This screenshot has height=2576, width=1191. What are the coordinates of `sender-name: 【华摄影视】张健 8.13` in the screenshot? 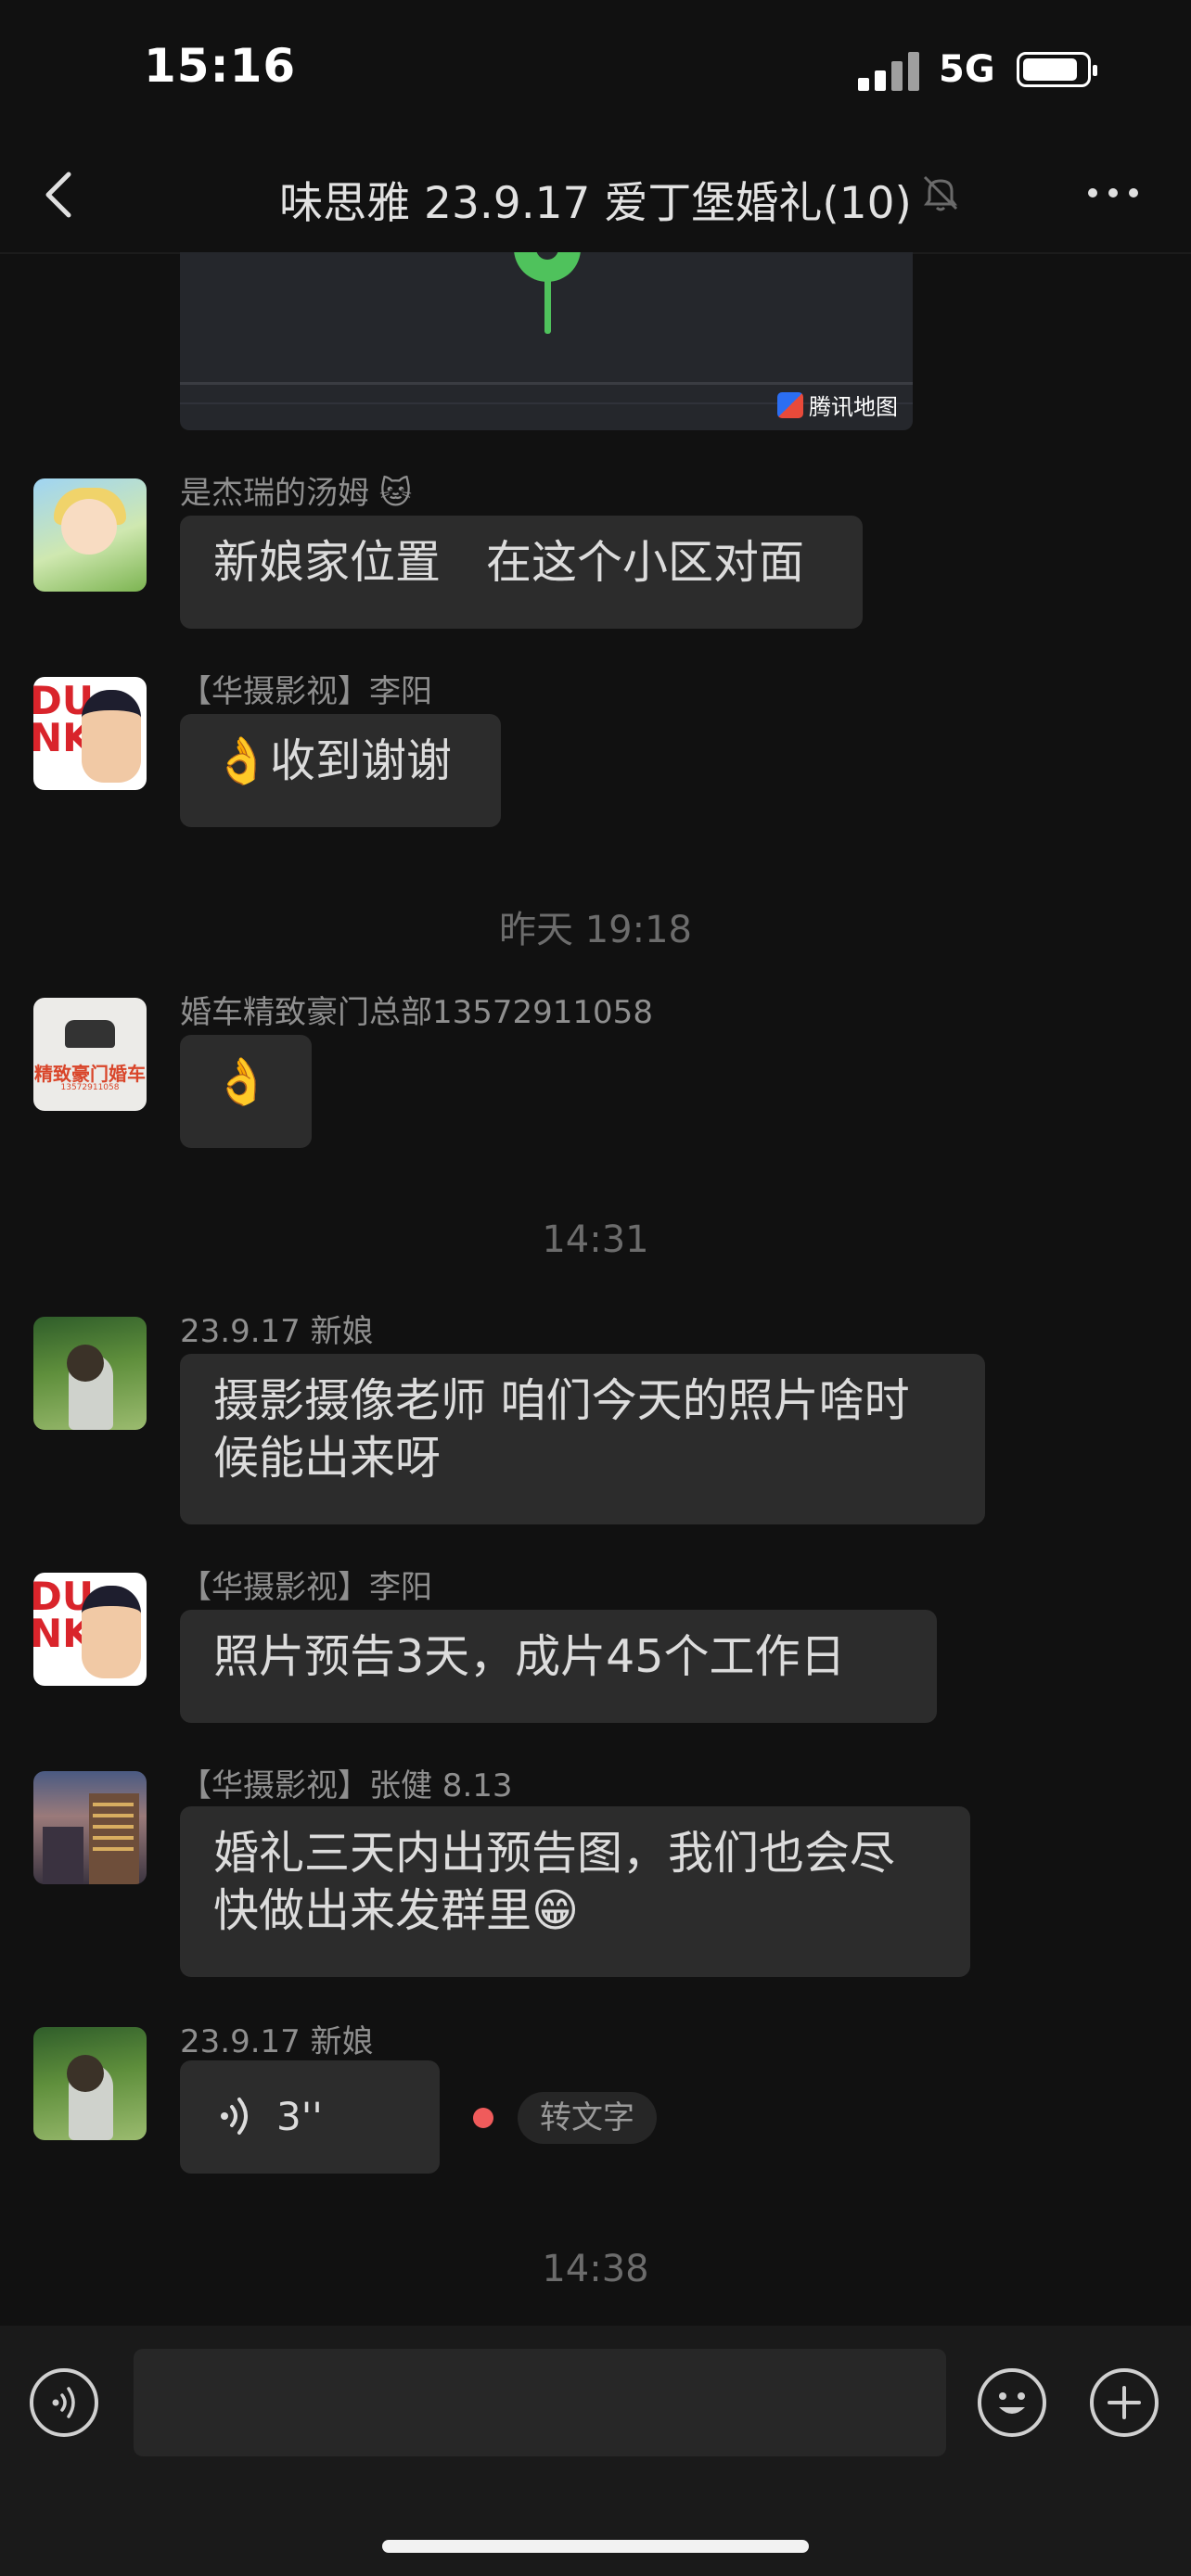 It's located at (347, 1786).